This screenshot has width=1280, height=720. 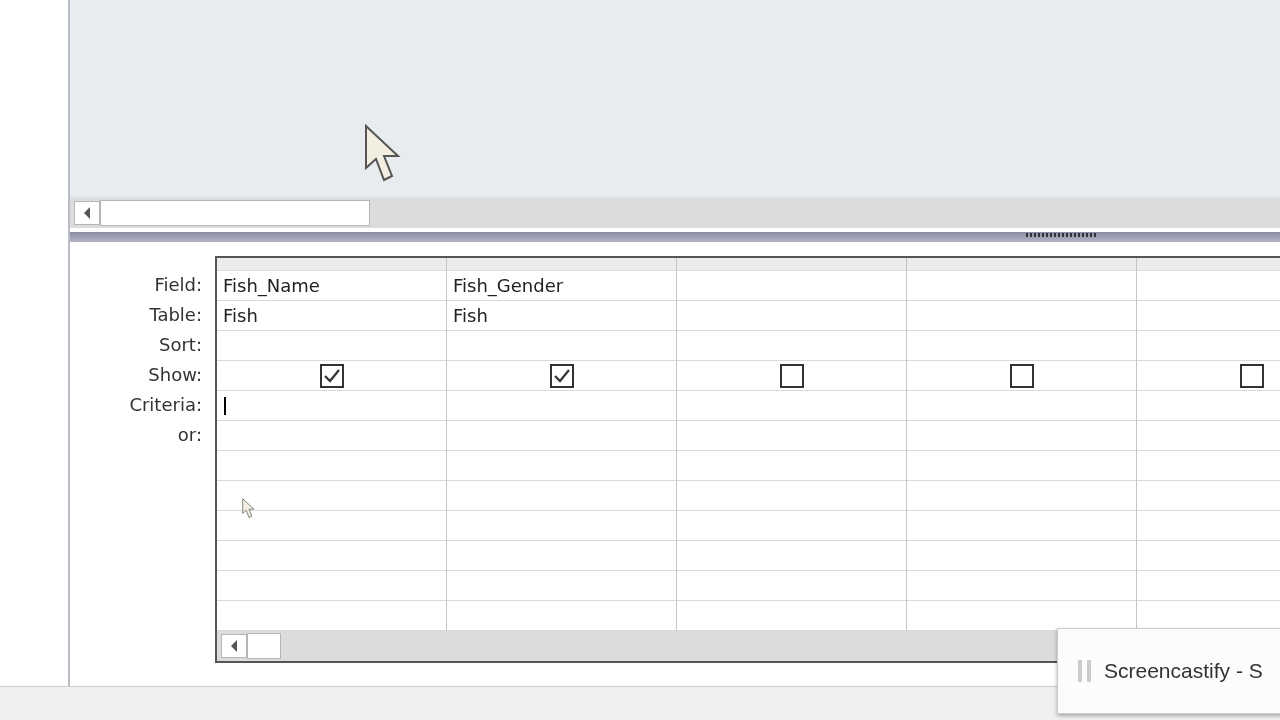 I want to click on table-cell: Fish_Gender, so click(x=561, y=286).